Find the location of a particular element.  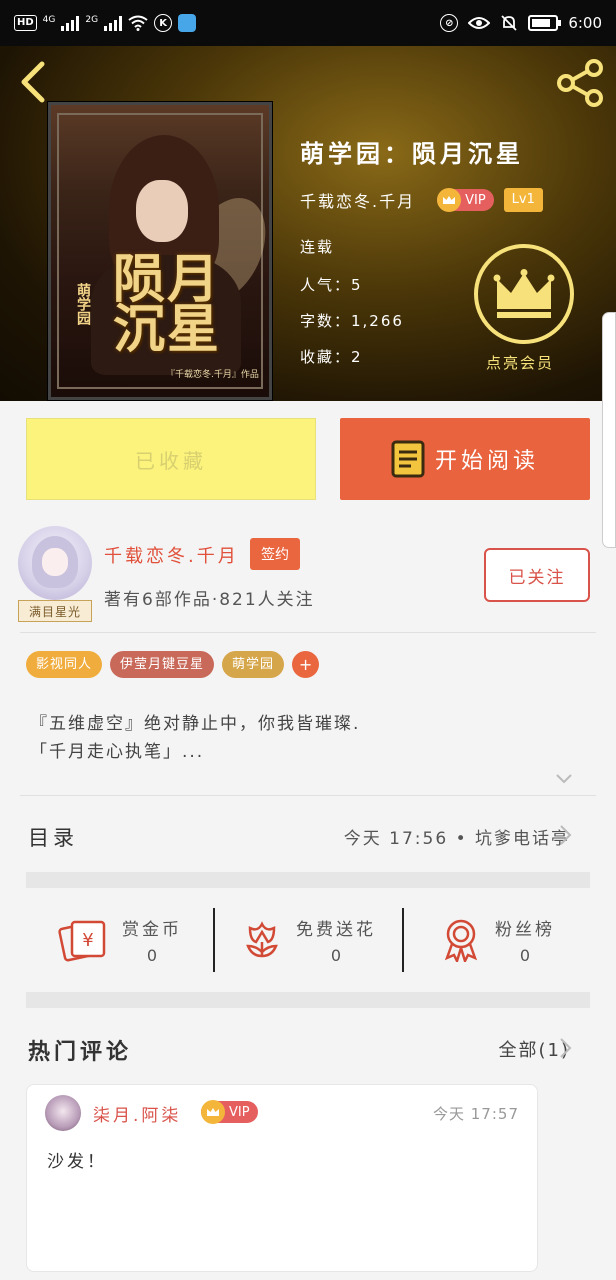

medal-icon is located at coordinates (461, 940).